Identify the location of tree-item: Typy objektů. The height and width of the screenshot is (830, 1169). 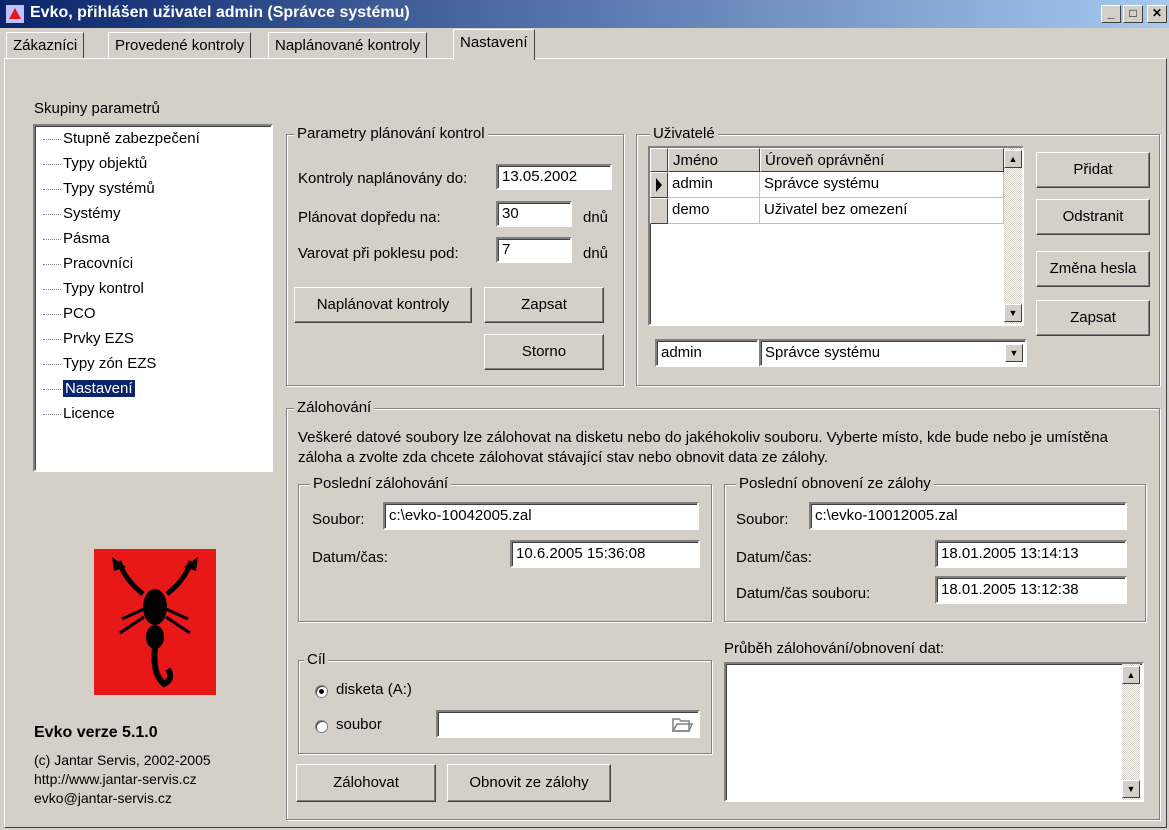
(95, 165).